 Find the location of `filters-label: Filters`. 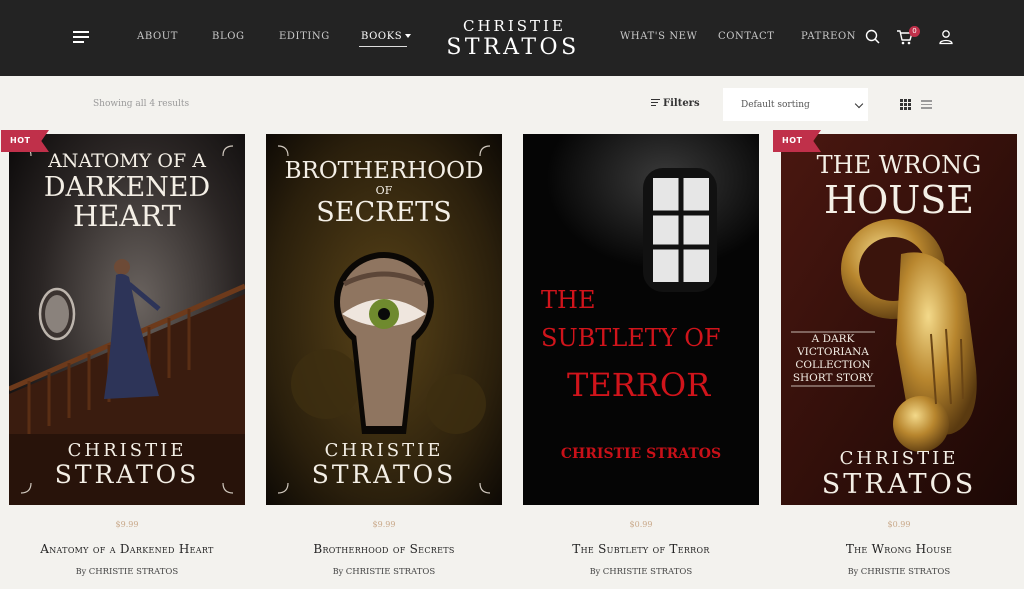

filters-label: Filters is located at coordinates (681, 103).